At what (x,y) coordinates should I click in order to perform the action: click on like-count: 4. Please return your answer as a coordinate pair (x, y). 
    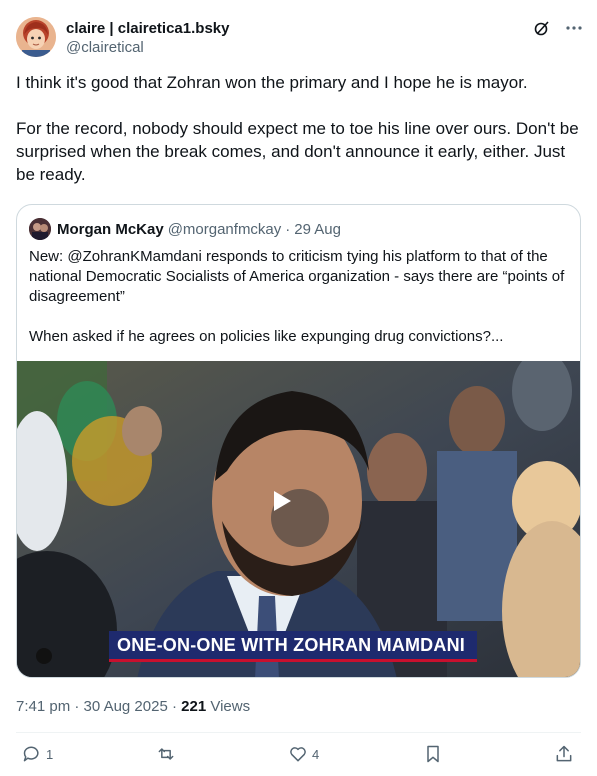
    Looking at the image, I should click on (316, 754).